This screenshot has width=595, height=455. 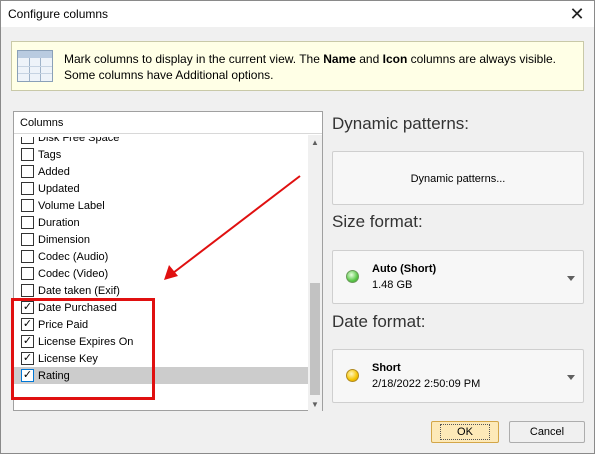 What do you see at coordinates (386, 368) in the screenshot?
I see `date-format-title: Short` at bounding box center [386, 368].